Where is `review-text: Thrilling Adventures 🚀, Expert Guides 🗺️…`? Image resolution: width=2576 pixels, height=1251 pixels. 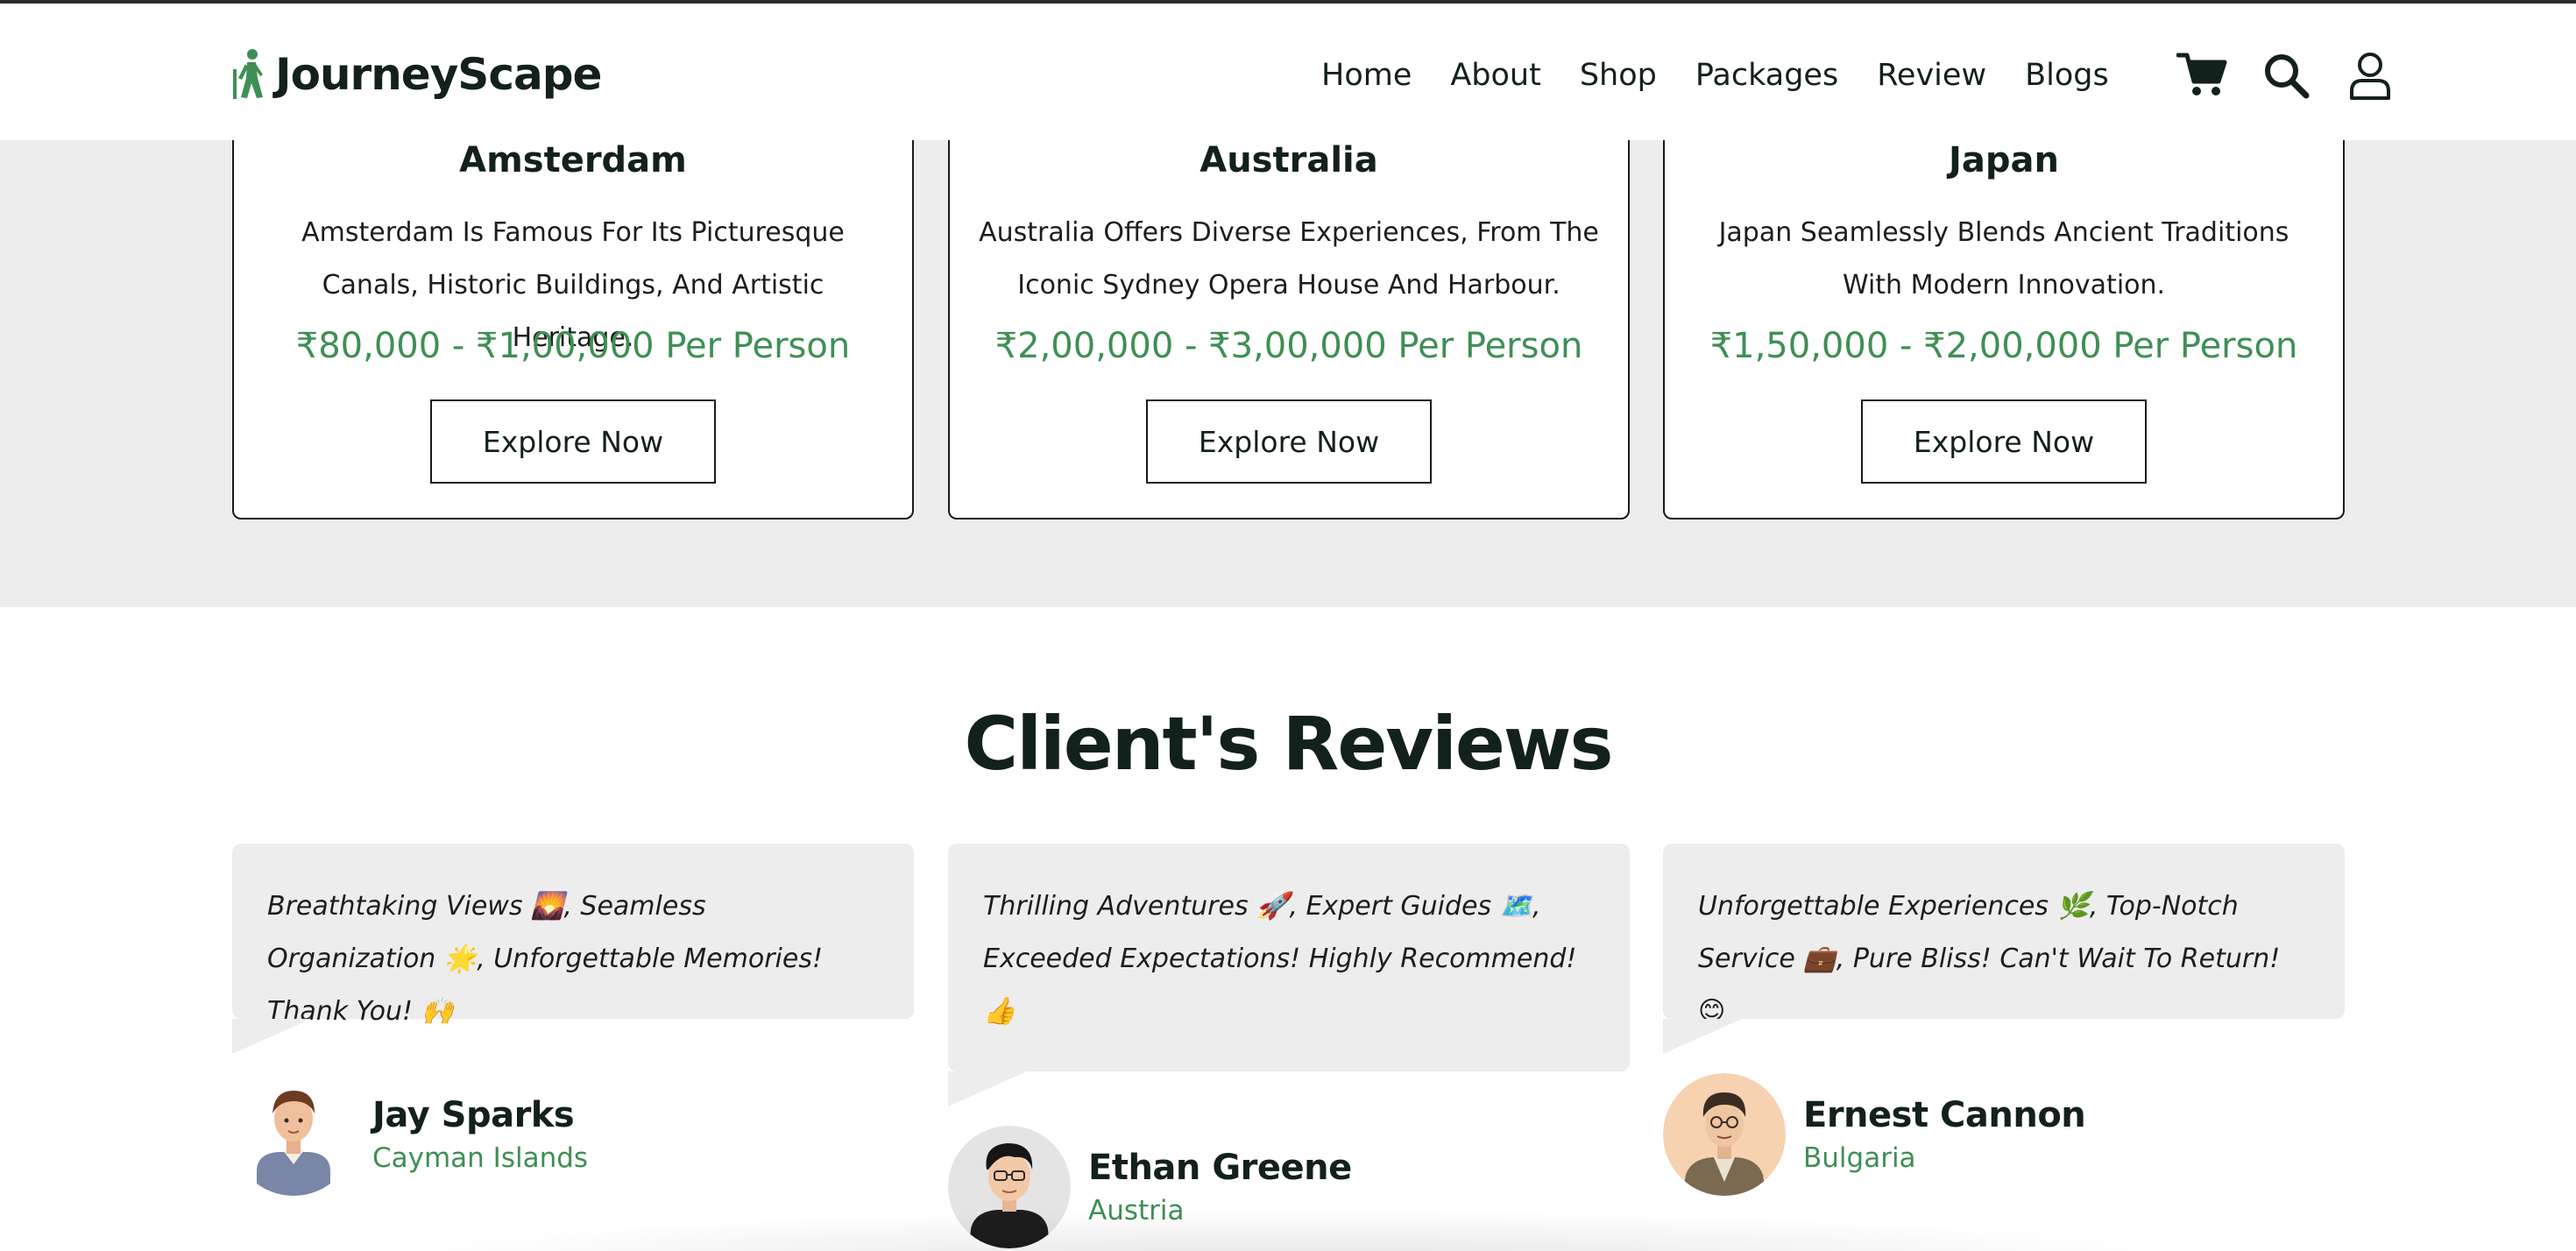
review-text: Thrilling Adventures 🚀, Expert Guides 🗺️… is located at coordinates (1289, 957).